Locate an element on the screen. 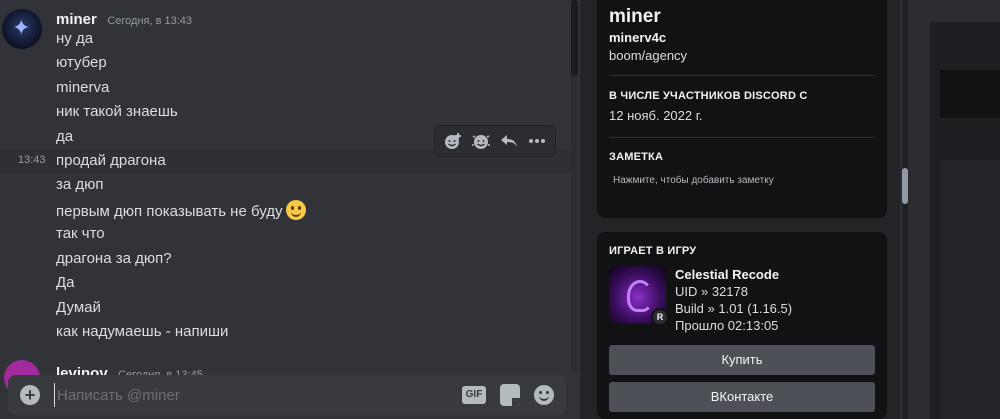 This screenshot has width=1000, height=419. note-input: Нажмите, чтобы добавить заметку is located at coordinates (693, 180).